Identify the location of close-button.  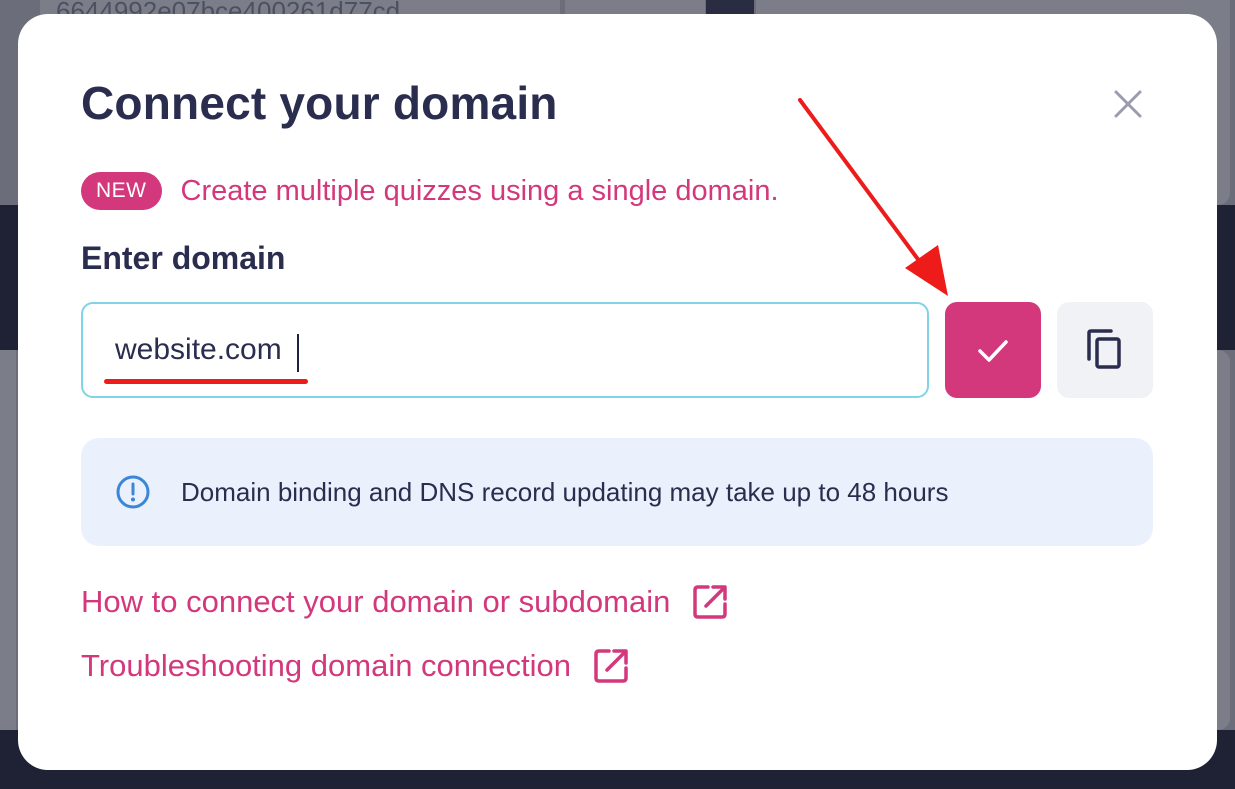
(1128, 104).